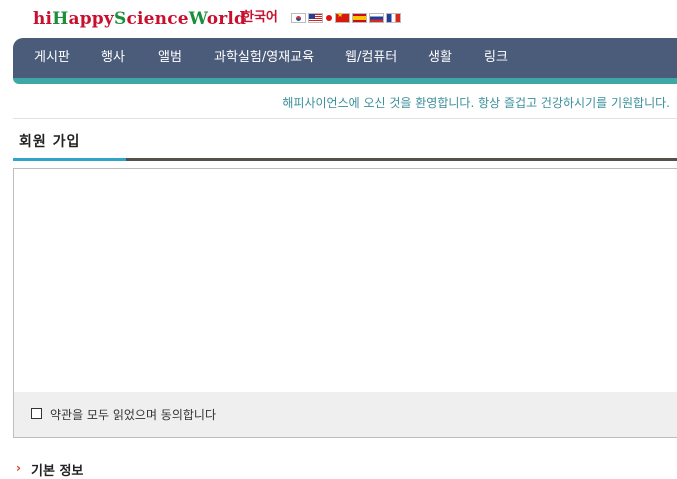  What do you see at coordinates (50, 142) in the screenshot?
I see `page-title: 회원 가입` at bounding box center [50, 142].